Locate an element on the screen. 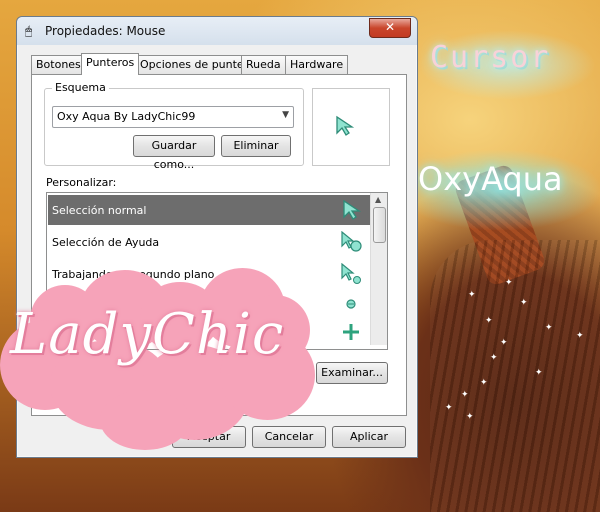  chevron-down-icon: ▼ is located at coordinates (285, 115).